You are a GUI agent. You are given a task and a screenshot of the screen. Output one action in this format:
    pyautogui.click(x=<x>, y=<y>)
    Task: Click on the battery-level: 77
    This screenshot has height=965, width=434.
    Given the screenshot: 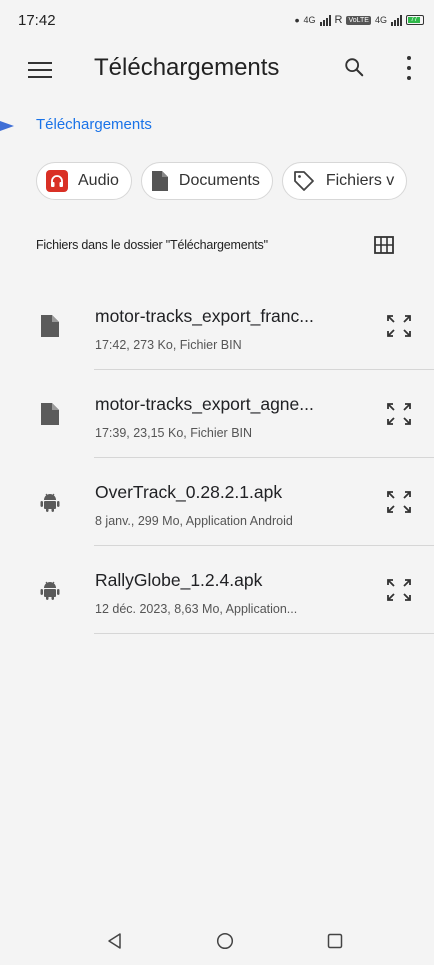 What is the action you would take?
    pyautogui.click(x=414, y=20)
    